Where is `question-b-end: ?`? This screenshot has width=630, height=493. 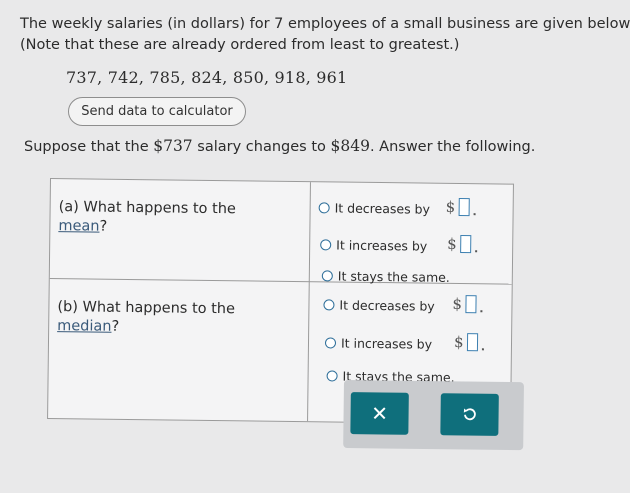
question-b-end: ? is located at coordinates (115, 326).